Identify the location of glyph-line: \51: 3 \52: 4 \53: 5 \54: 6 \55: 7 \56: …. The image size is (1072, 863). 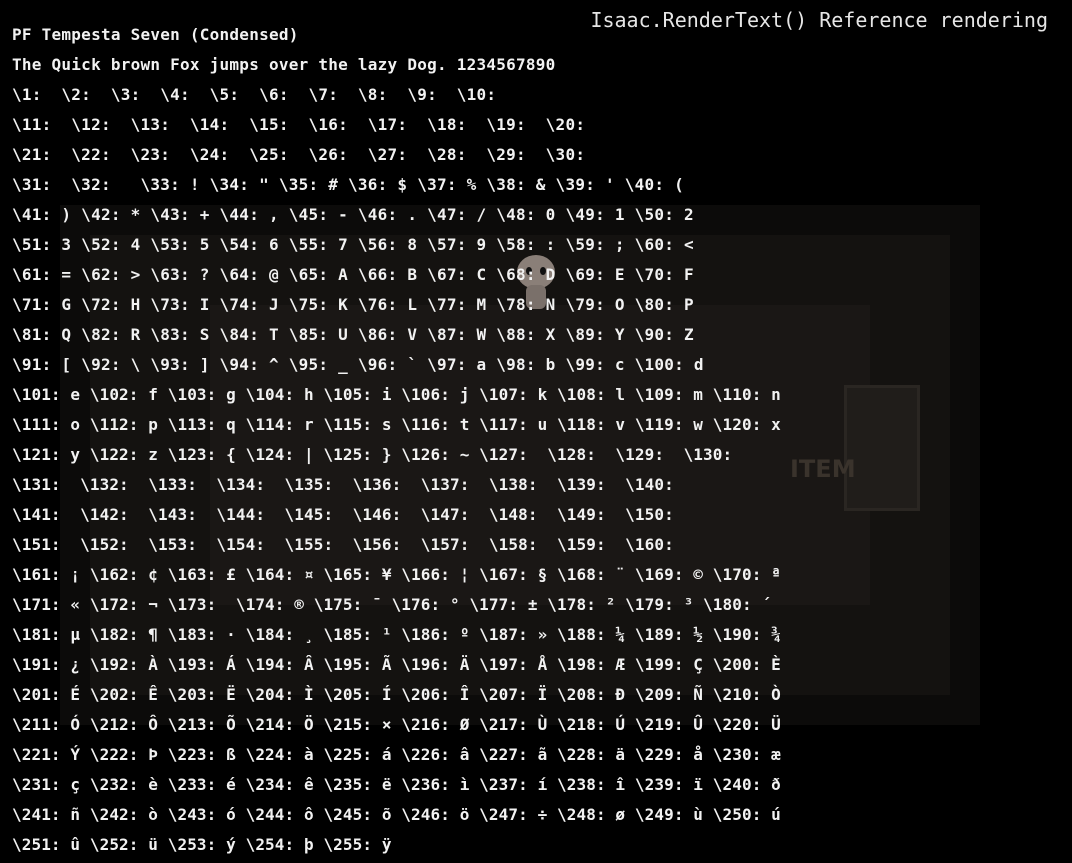
(353, 244).